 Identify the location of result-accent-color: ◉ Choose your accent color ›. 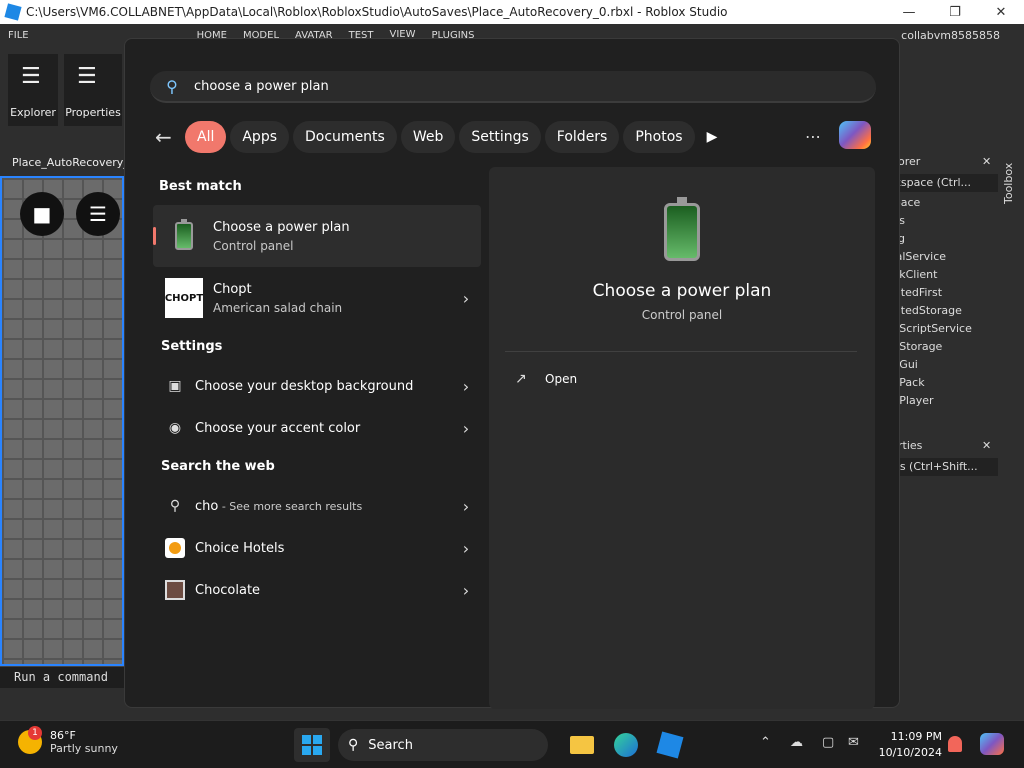
(317, 428).